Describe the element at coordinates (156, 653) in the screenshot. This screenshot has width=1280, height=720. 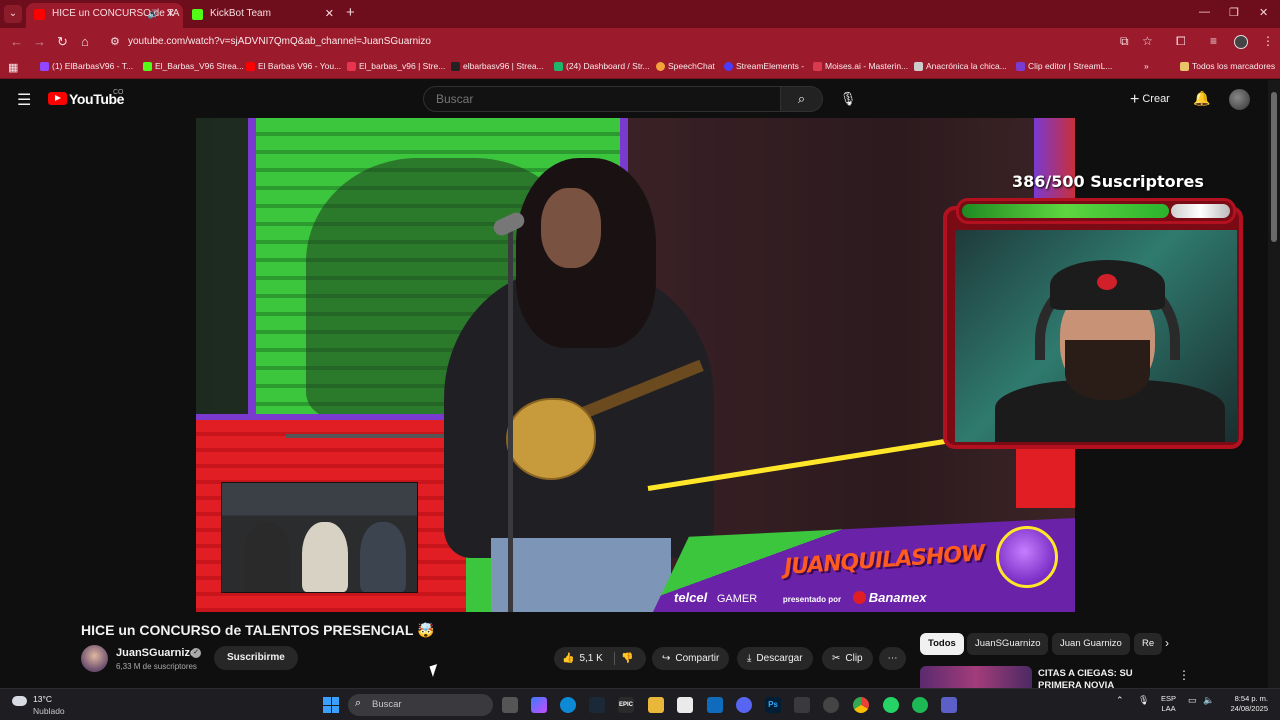
I see `channel-name: JuanSGuarnizo` at that location.